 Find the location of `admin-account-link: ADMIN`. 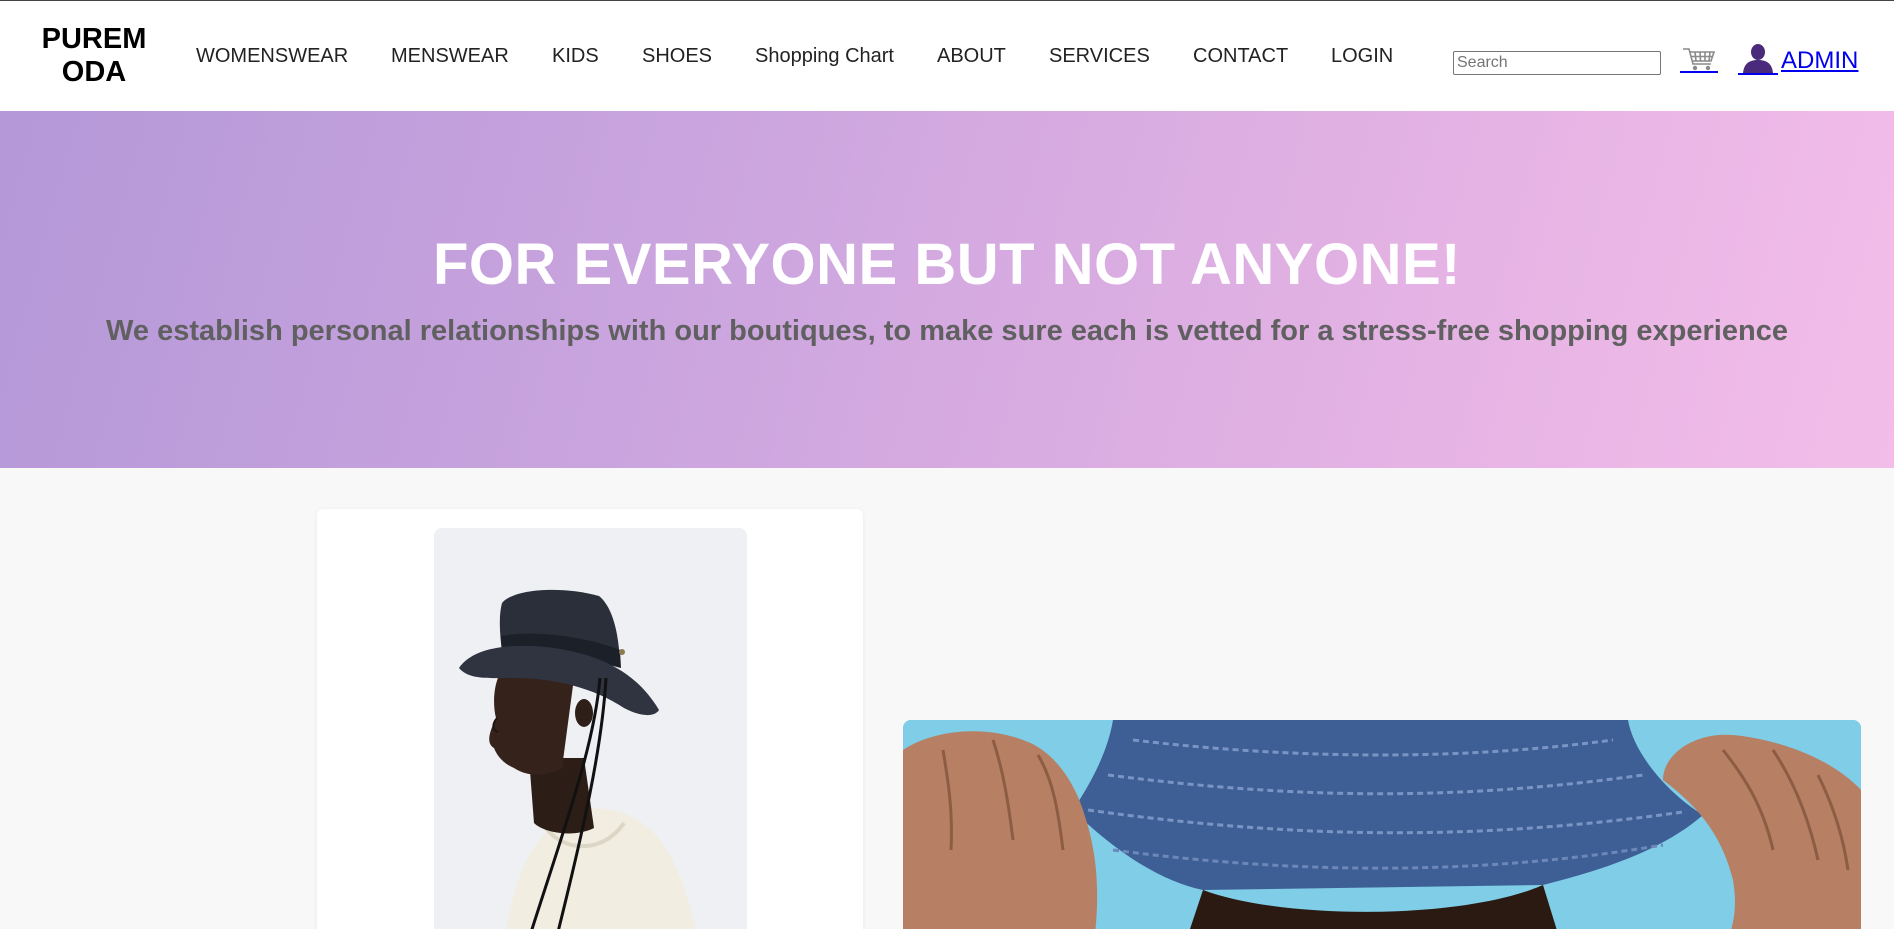

admin-account-link: ADMIN is located at coordinates (1798, 59).